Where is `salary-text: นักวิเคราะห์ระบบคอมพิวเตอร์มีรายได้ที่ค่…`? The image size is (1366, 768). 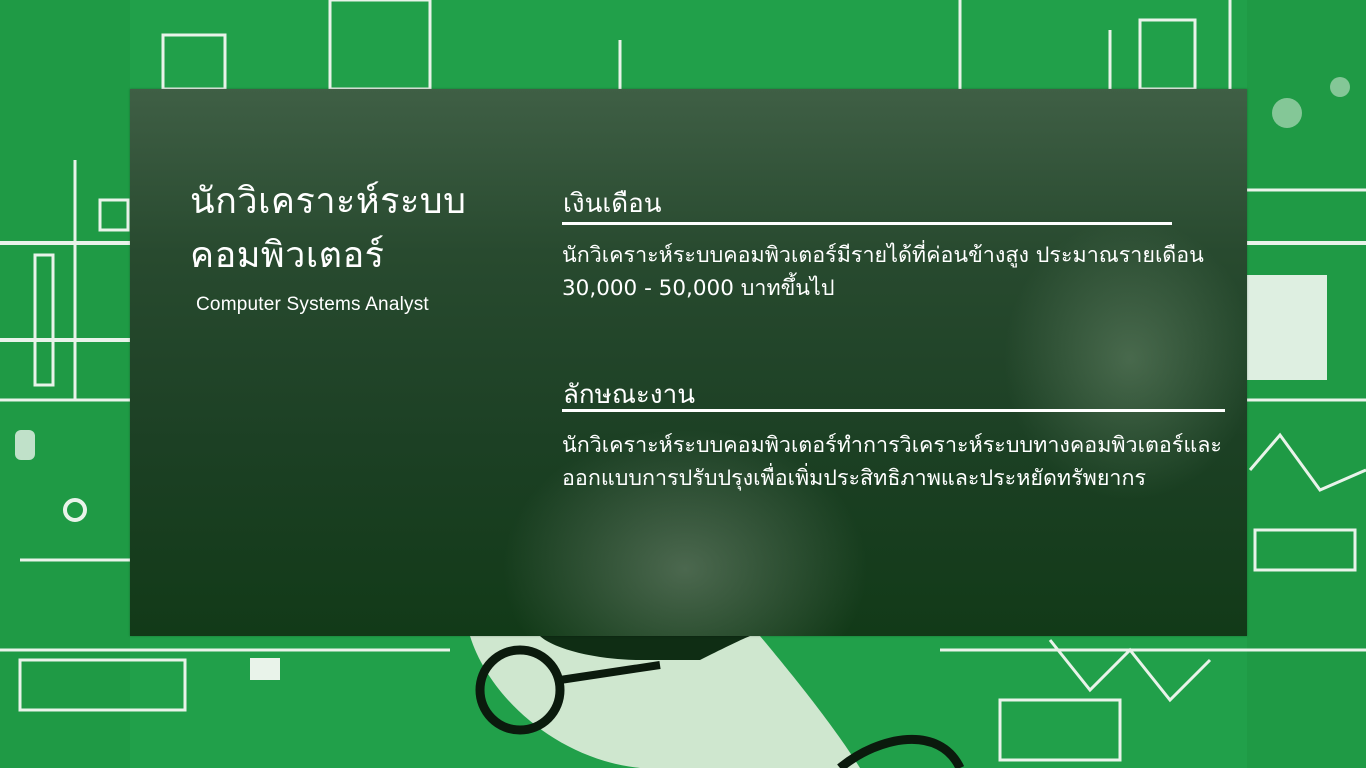 salary-text: นักวิเคราะห์ระบบคอมพิวเตอร์มีรายได้ที่ค่… is located at coordinates (883, 272).